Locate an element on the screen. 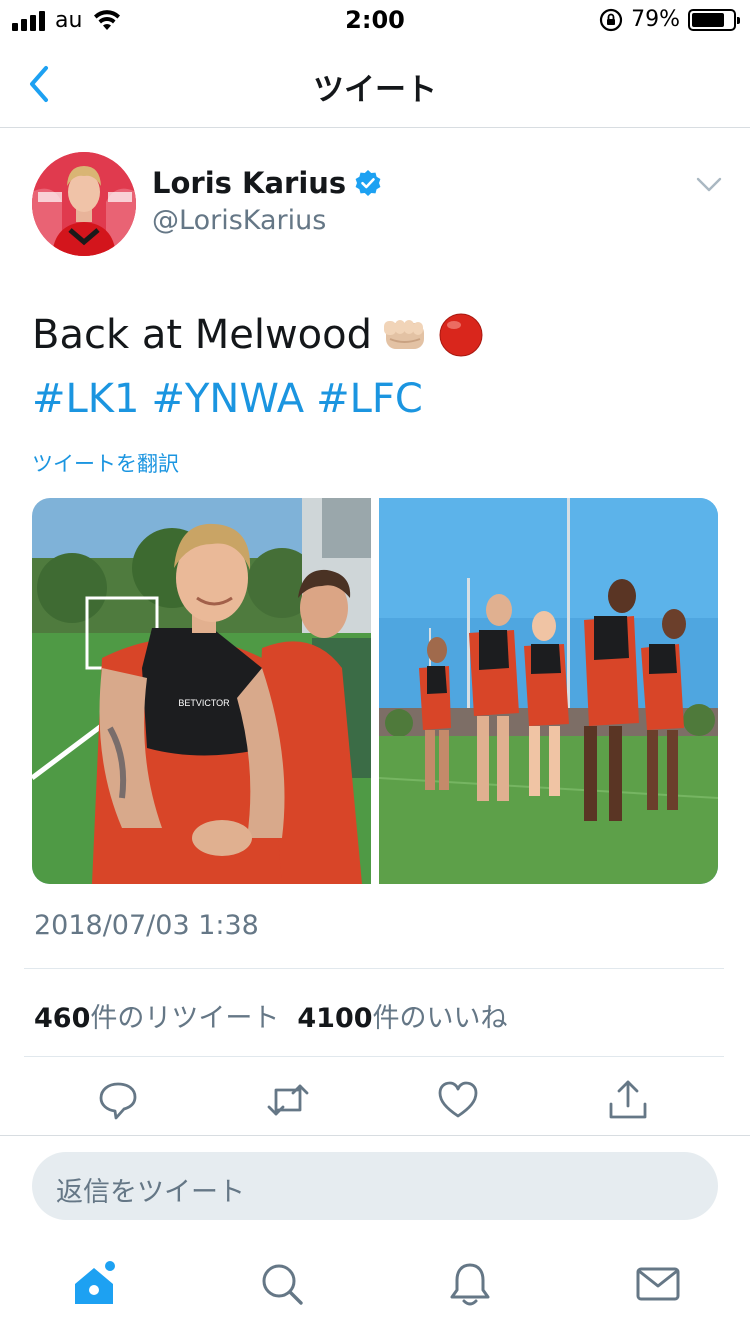 This screenshot has height=1334, width=750. reply-icon is located at coordinates (118, 1101).